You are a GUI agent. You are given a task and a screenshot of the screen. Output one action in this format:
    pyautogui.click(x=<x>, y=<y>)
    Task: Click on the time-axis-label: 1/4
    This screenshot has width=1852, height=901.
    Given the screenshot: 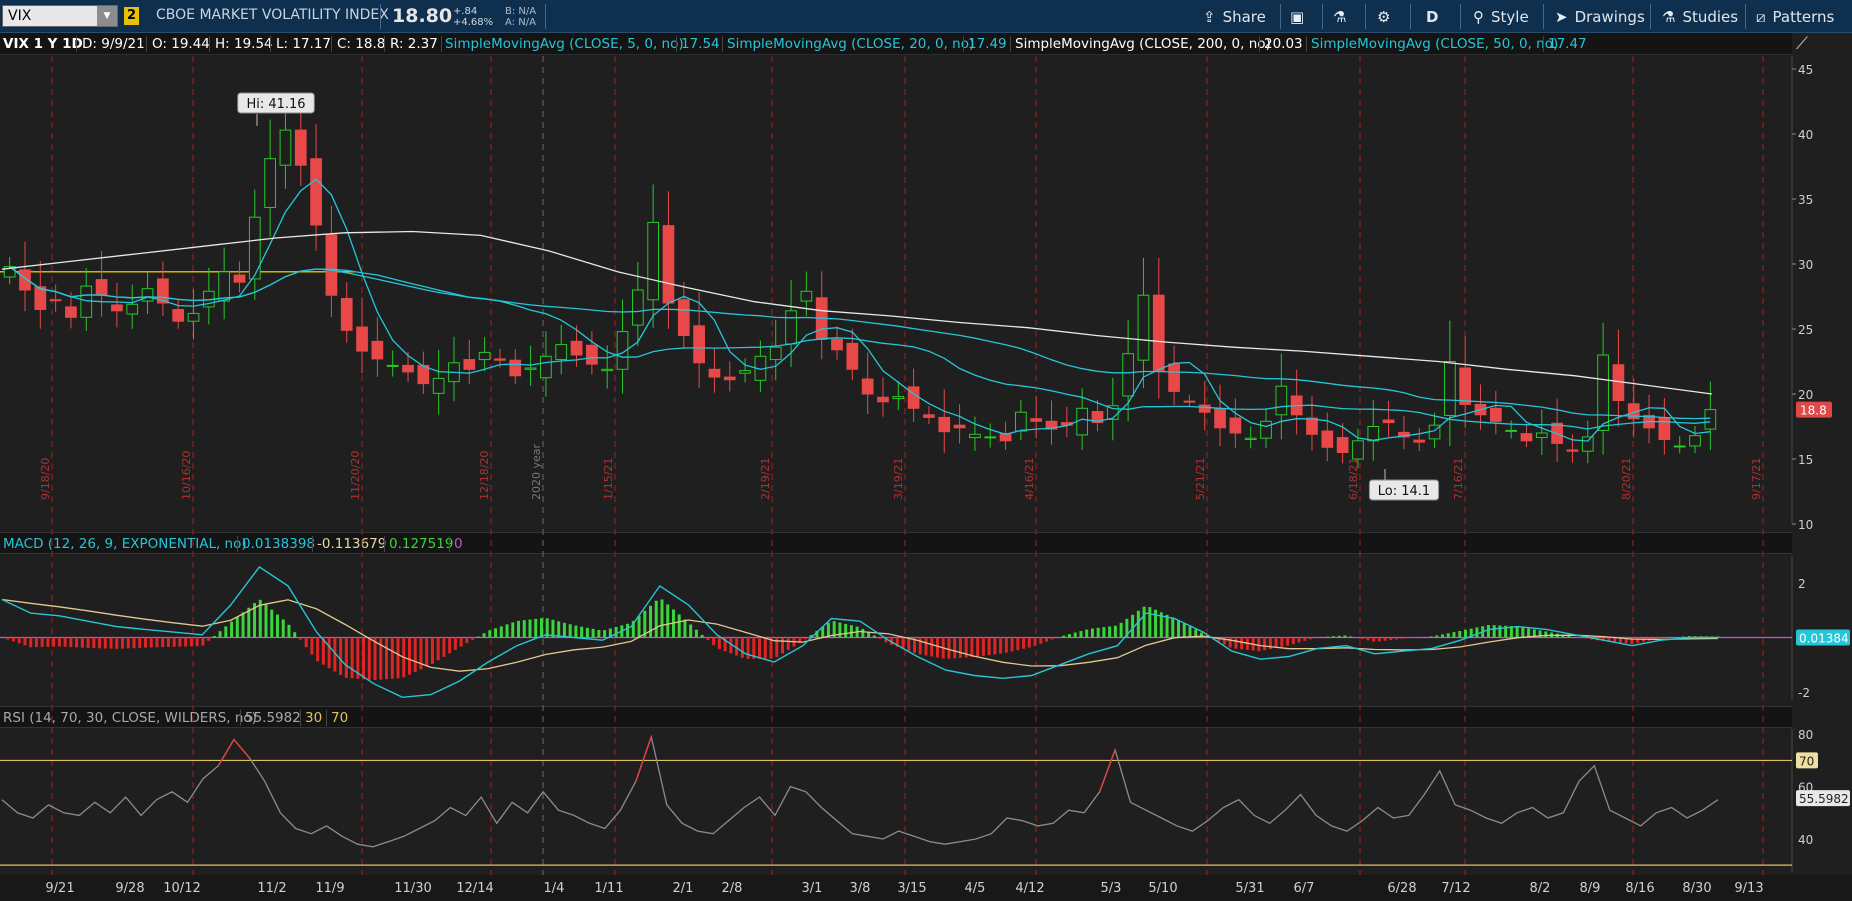 What is the action you would take?
    pyautogui.click(x=554, y=888)
    